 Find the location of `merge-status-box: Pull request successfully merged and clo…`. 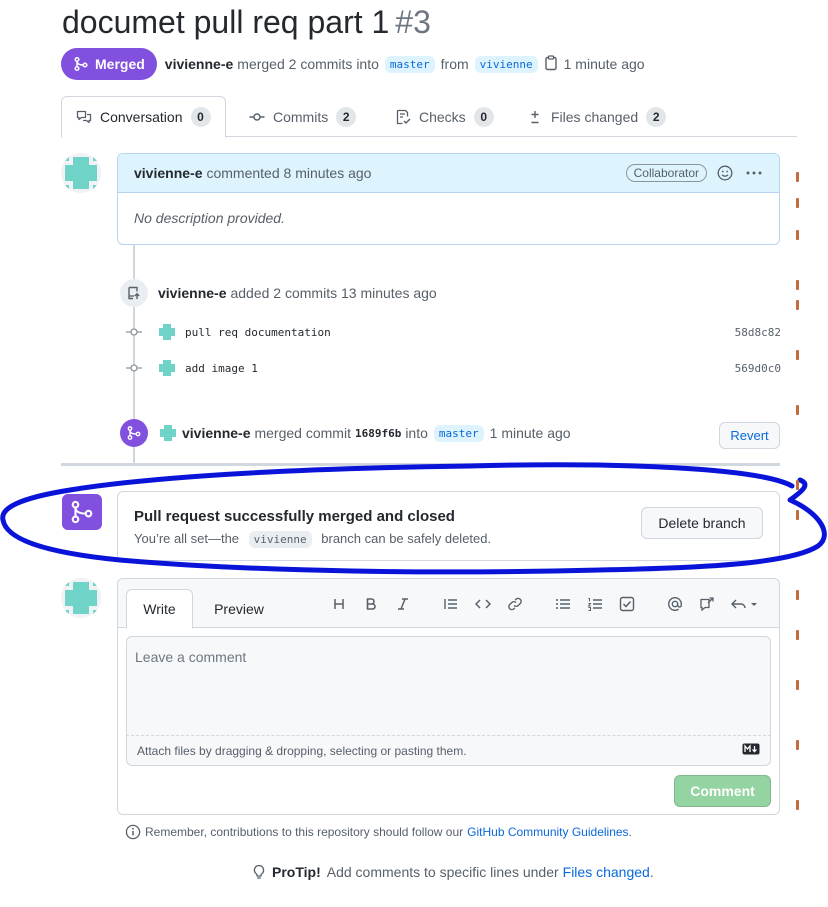

merge-status-box: Pull request successfully merged and clo… is located at coordinates (448, 526).